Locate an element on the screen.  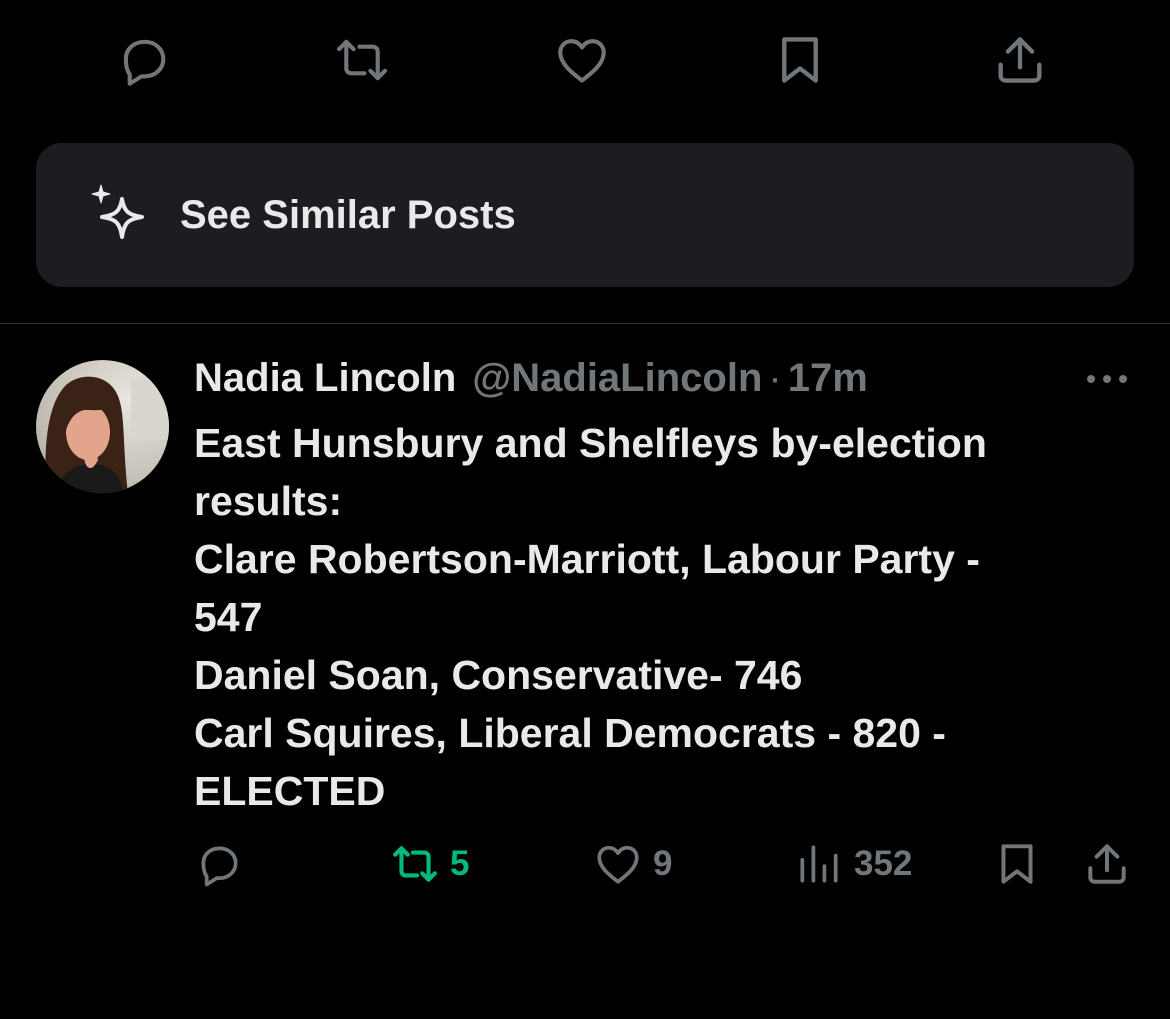
more-dots-icon is located at coordinates (1107, 379).